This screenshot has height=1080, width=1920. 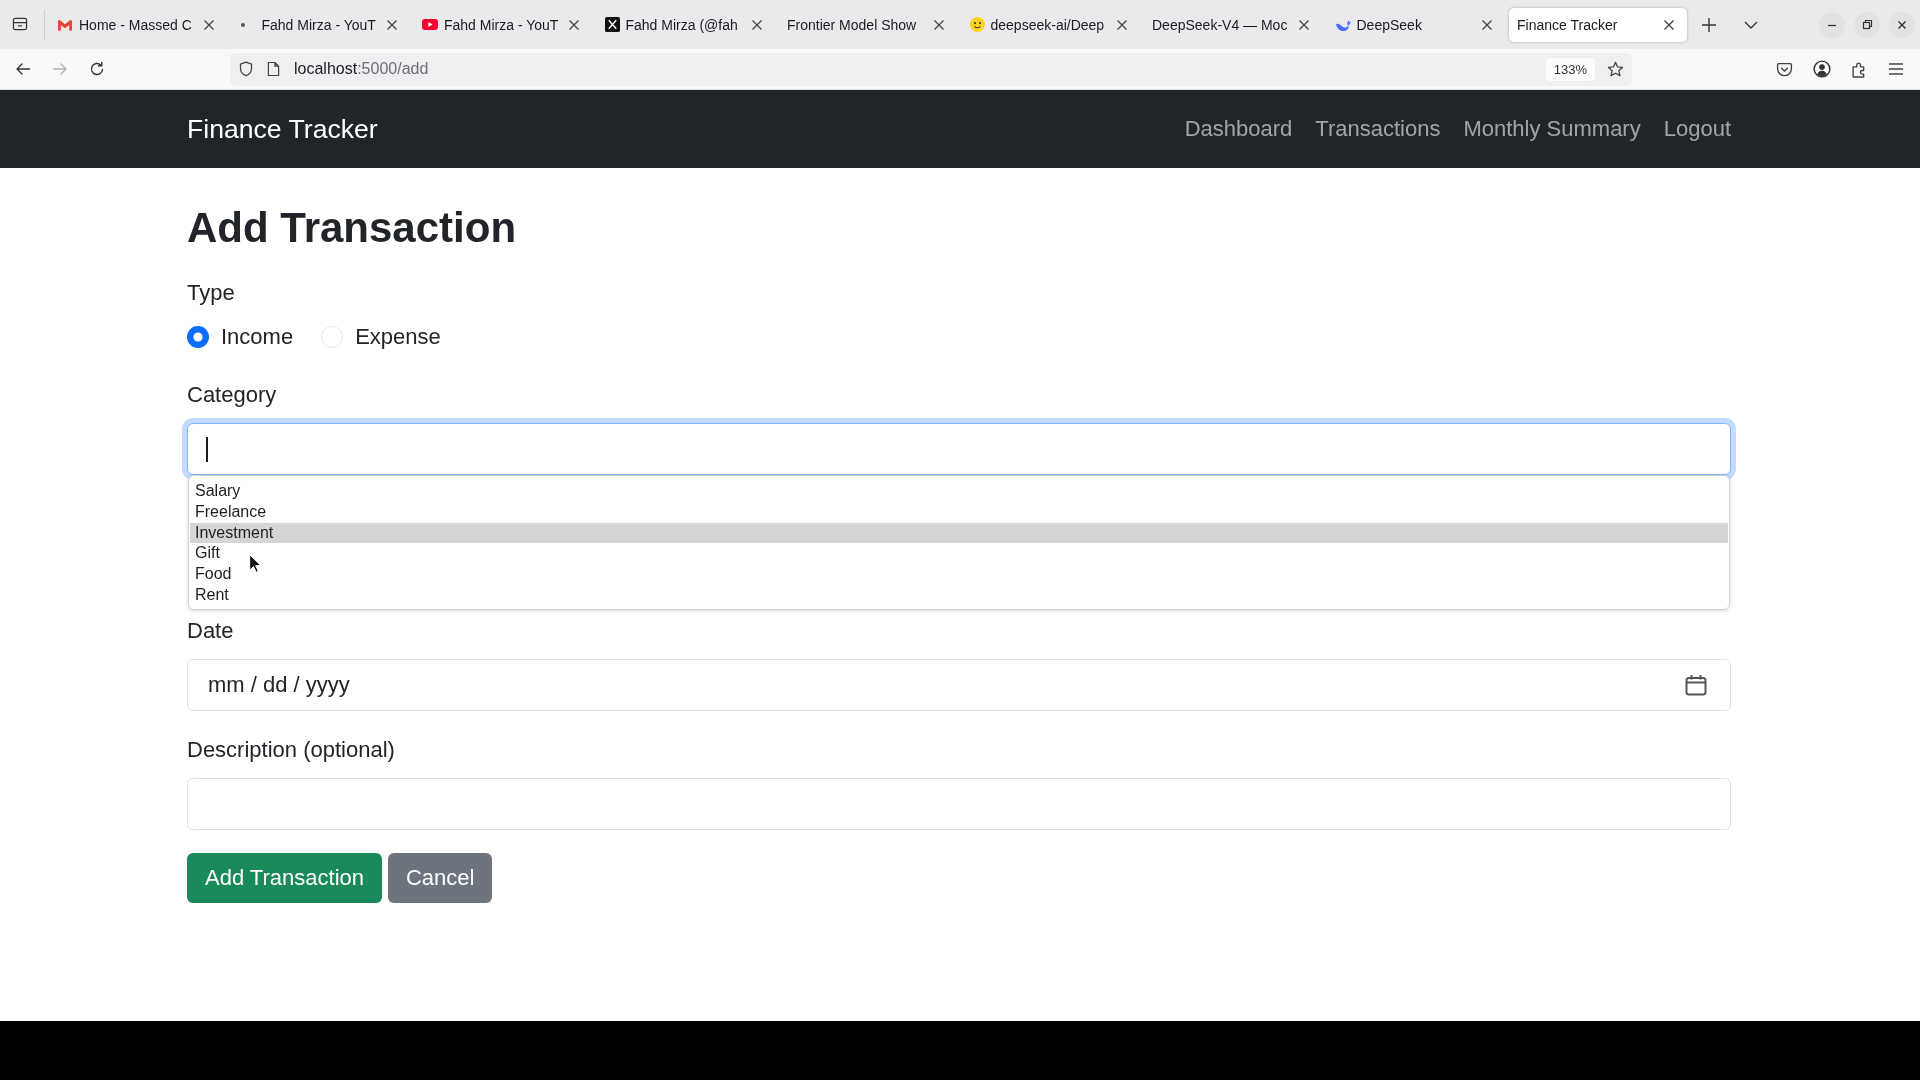 What do you see at coordinates (1784, 69) in the screenshot?
I see `chevron-badge-icon` at bounding box center [1784, 69].